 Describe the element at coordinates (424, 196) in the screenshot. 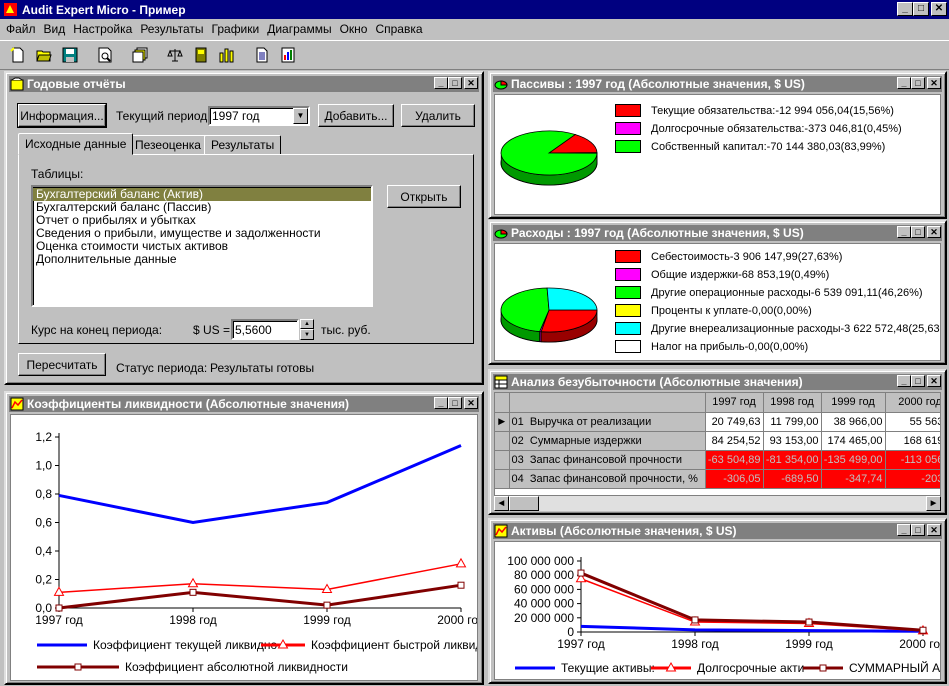

I see `open-button: Открыть` at that location.